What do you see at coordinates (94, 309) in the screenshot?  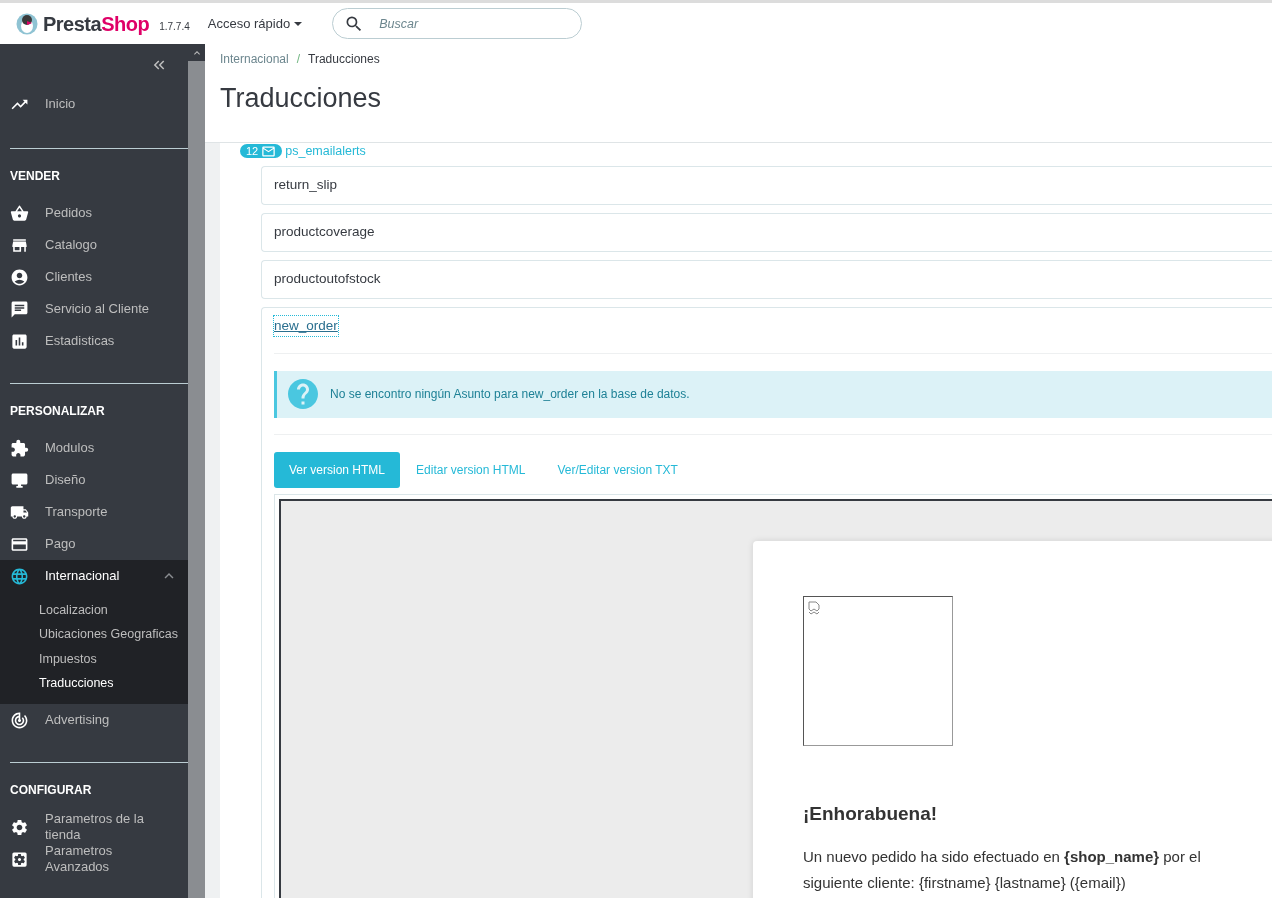 I see `sidebar-item: Servicio al Cliente` at bounding box center [94, 309].